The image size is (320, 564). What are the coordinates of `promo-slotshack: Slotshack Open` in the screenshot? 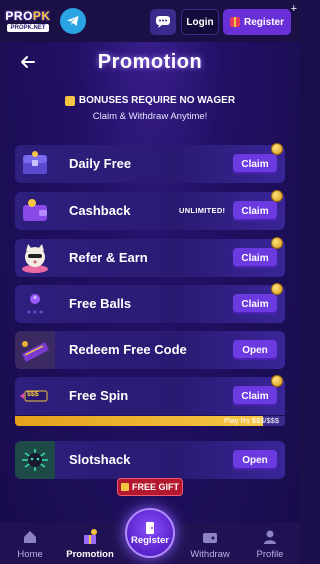 It's located at (150, 460).